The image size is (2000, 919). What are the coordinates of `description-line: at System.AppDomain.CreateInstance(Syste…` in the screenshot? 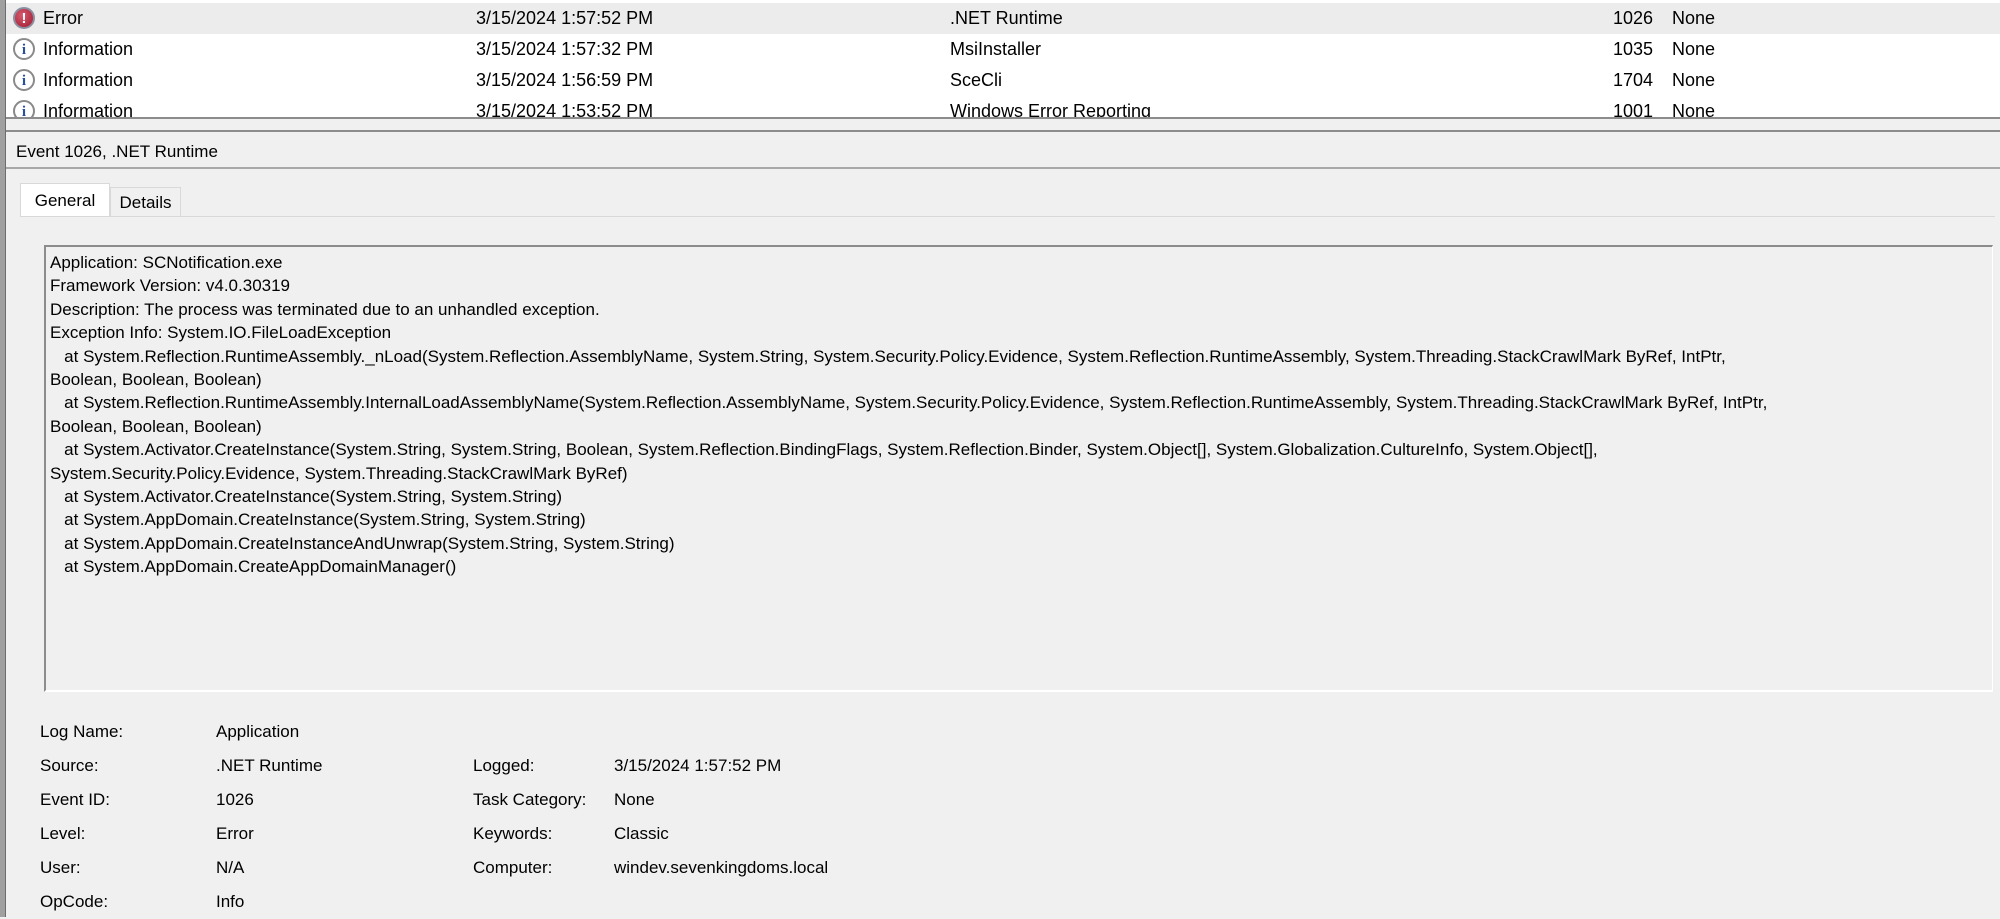 It's located at (318, 520).